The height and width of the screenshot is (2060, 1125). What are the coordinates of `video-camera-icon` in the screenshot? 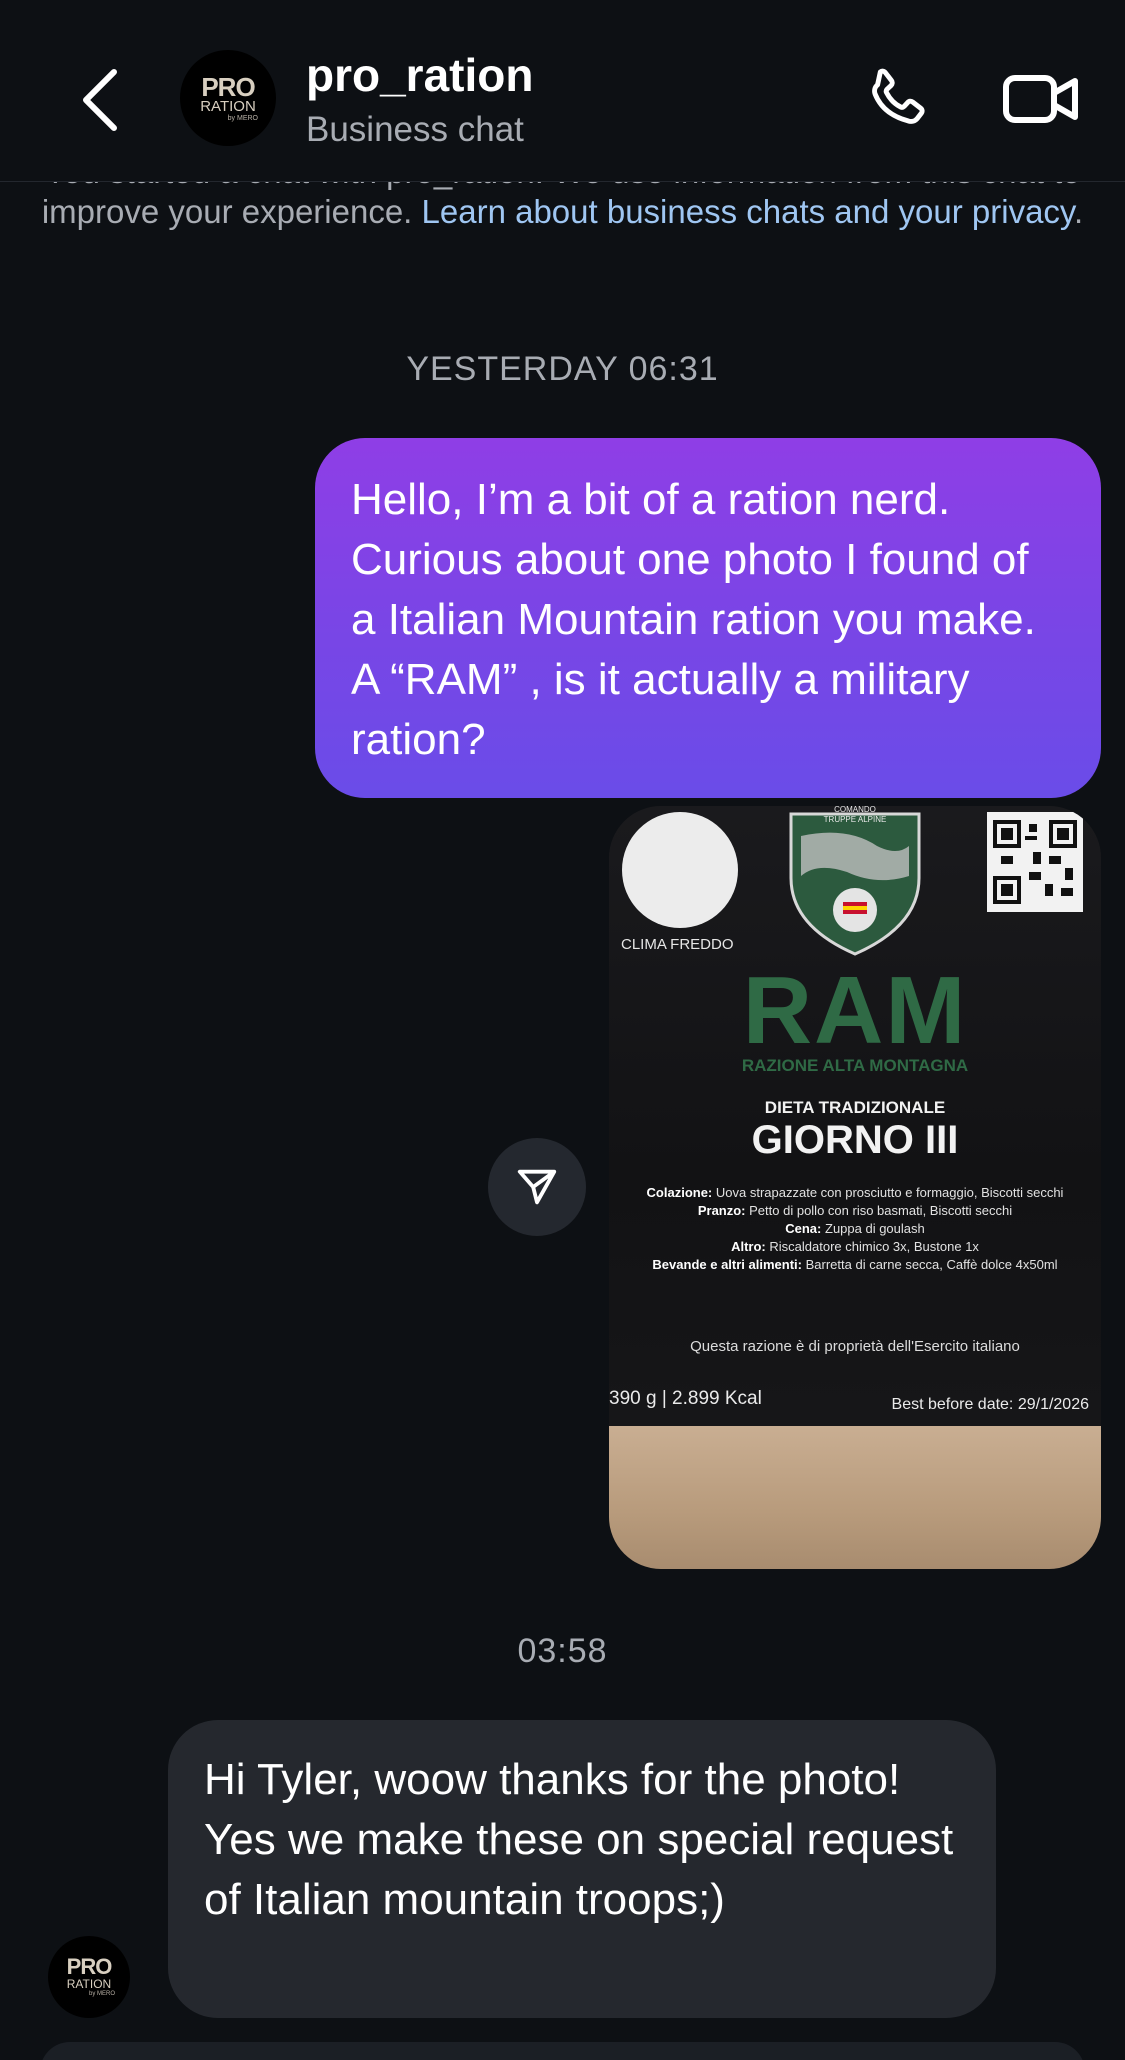 It's located at (1040, 99).